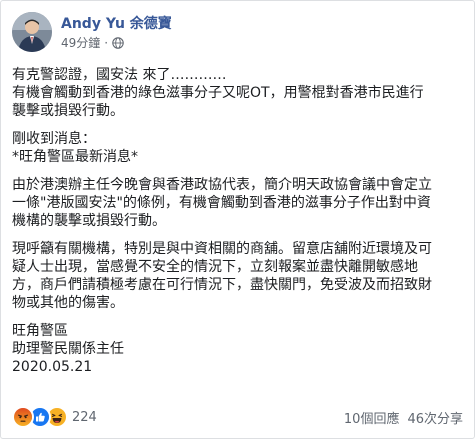 The width and height of the screenshot is (475, 439). Describe the element at coordinates (54, 139) in the screenshot. I see `text-line: 剛收到消息：` at that location.